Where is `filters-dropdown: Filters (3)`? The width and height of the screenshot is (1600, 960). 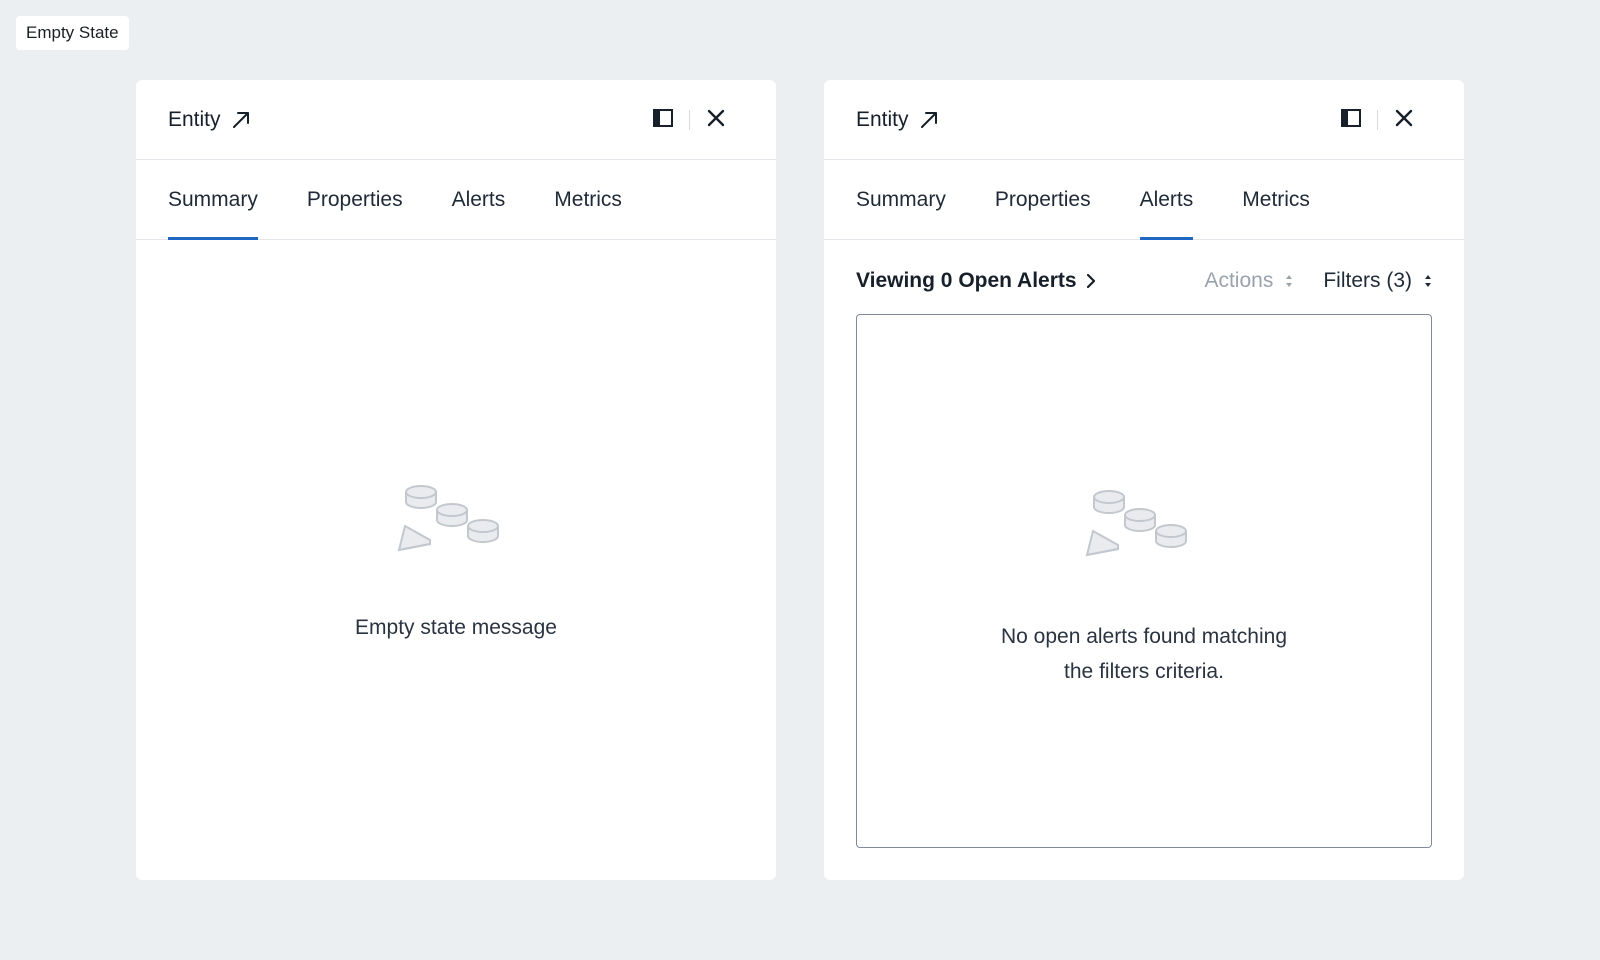 filters-dropdown: Filters (3) is located at coordinates (1377, 281).